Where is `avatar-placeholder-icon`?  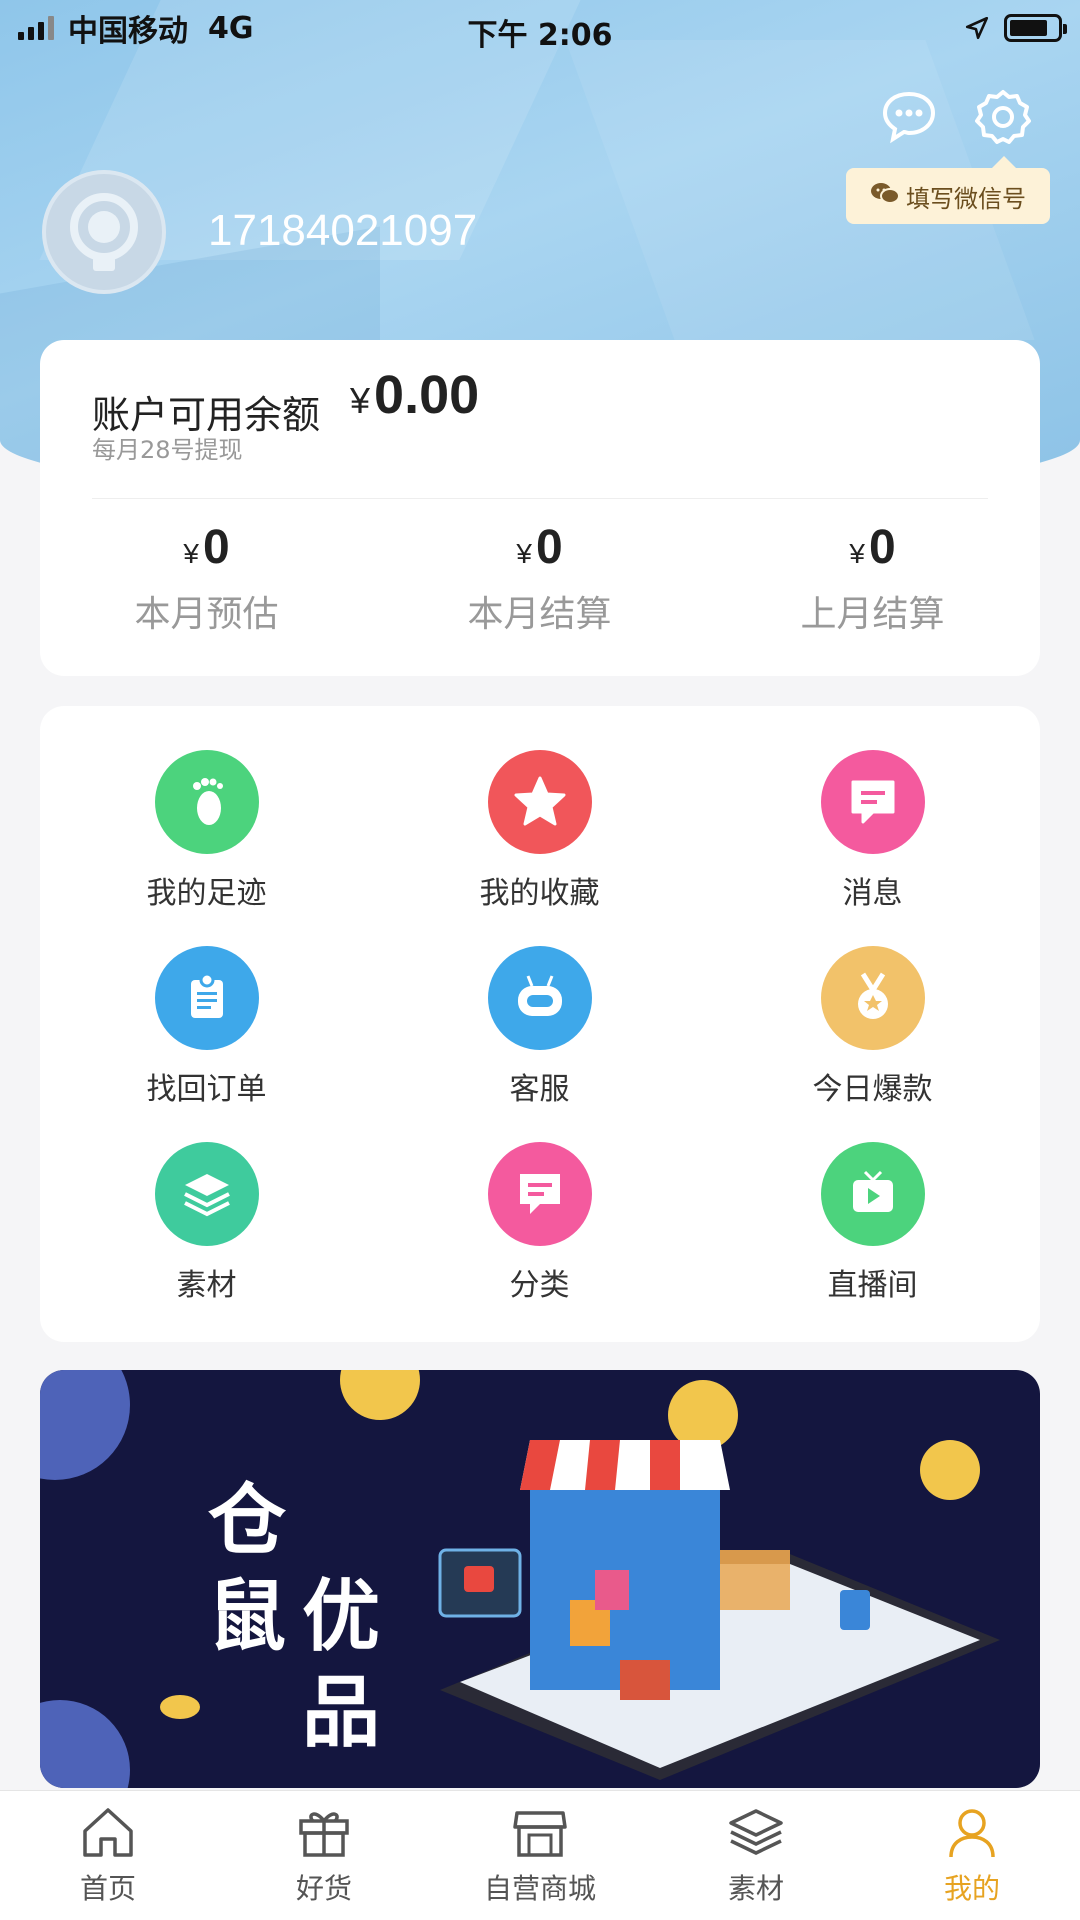 avatar-placeholder-icon is located at coordinates (104, 232).